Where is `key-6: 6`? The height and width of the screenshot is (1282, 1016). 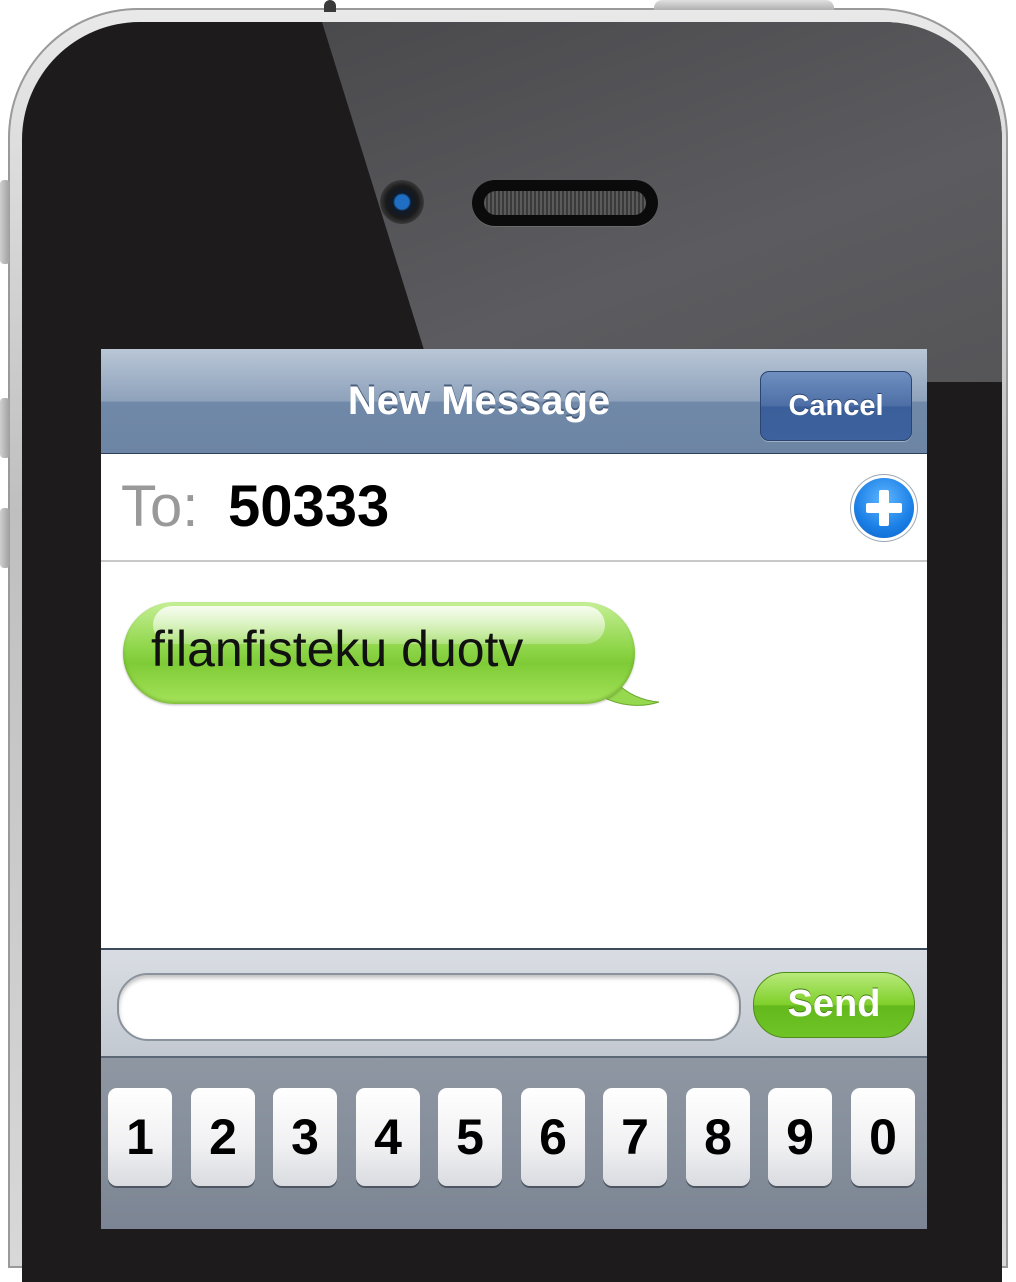 key-6: 6 is located at coordinates (553, 1137).